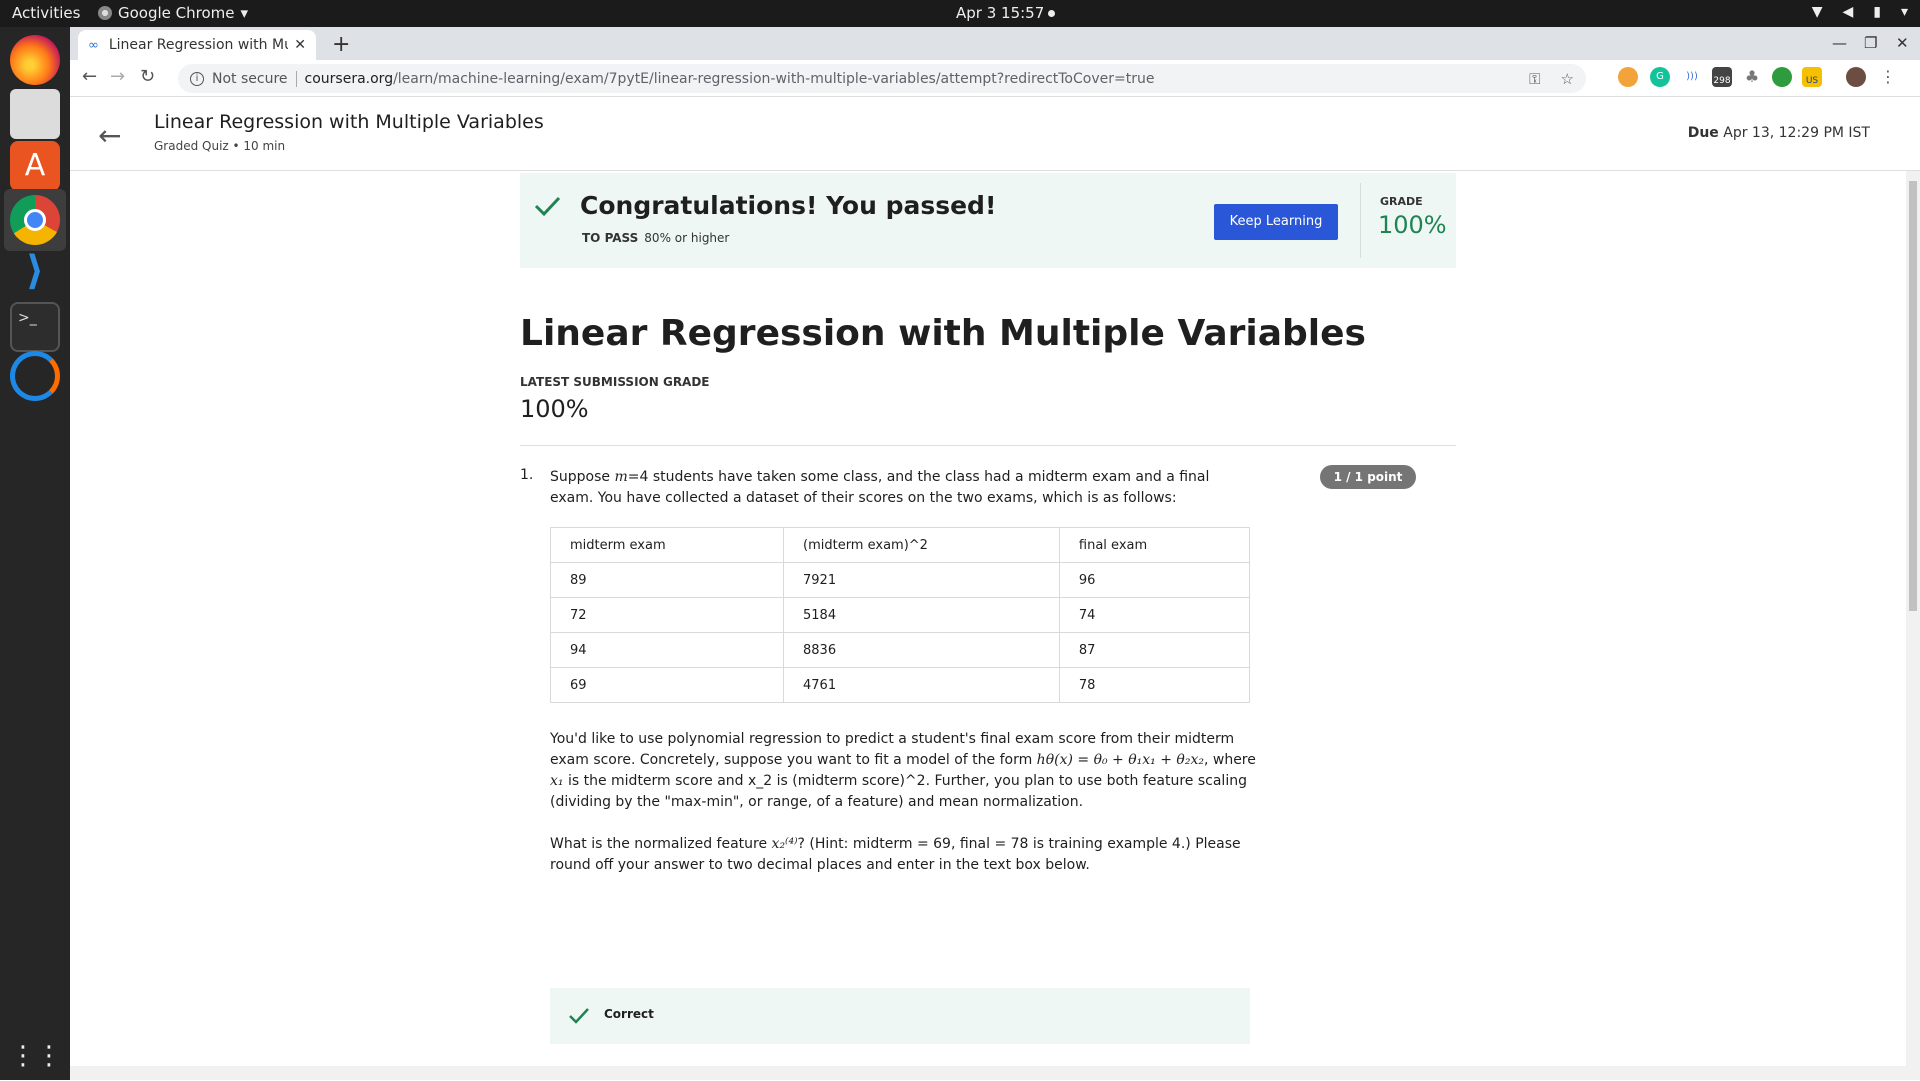 The width and height of the screenshot is (1920, 1081). What do you see at coordinates (1154, 650) in the screenshot?
I see `table-cell: 87` at bounding box center [1154, 650].